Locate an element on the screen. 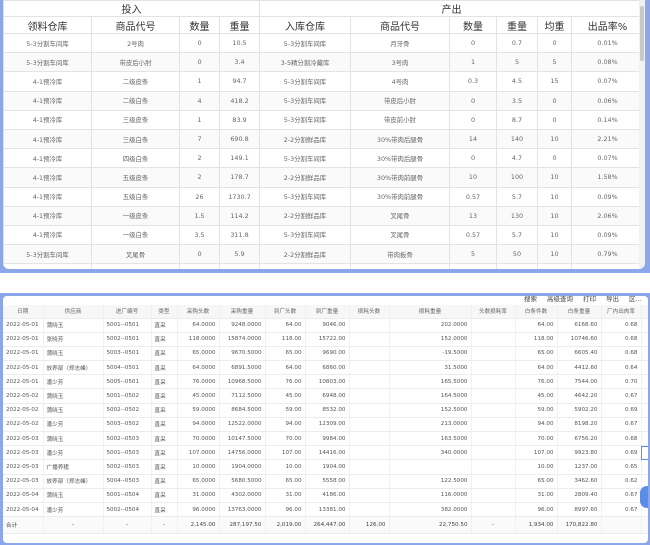 This screenshot has width=650, height=545. table-cell: 5680.5000 is located at coordinates (242, 481).